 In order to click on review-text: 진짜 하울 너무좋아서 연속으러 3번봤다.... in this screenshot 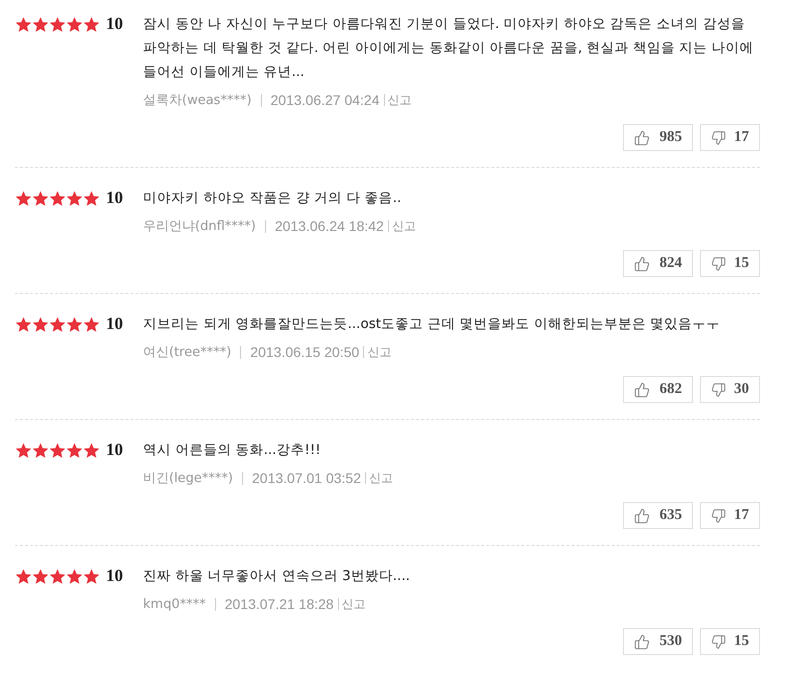, I will do `click(277, 576)`.